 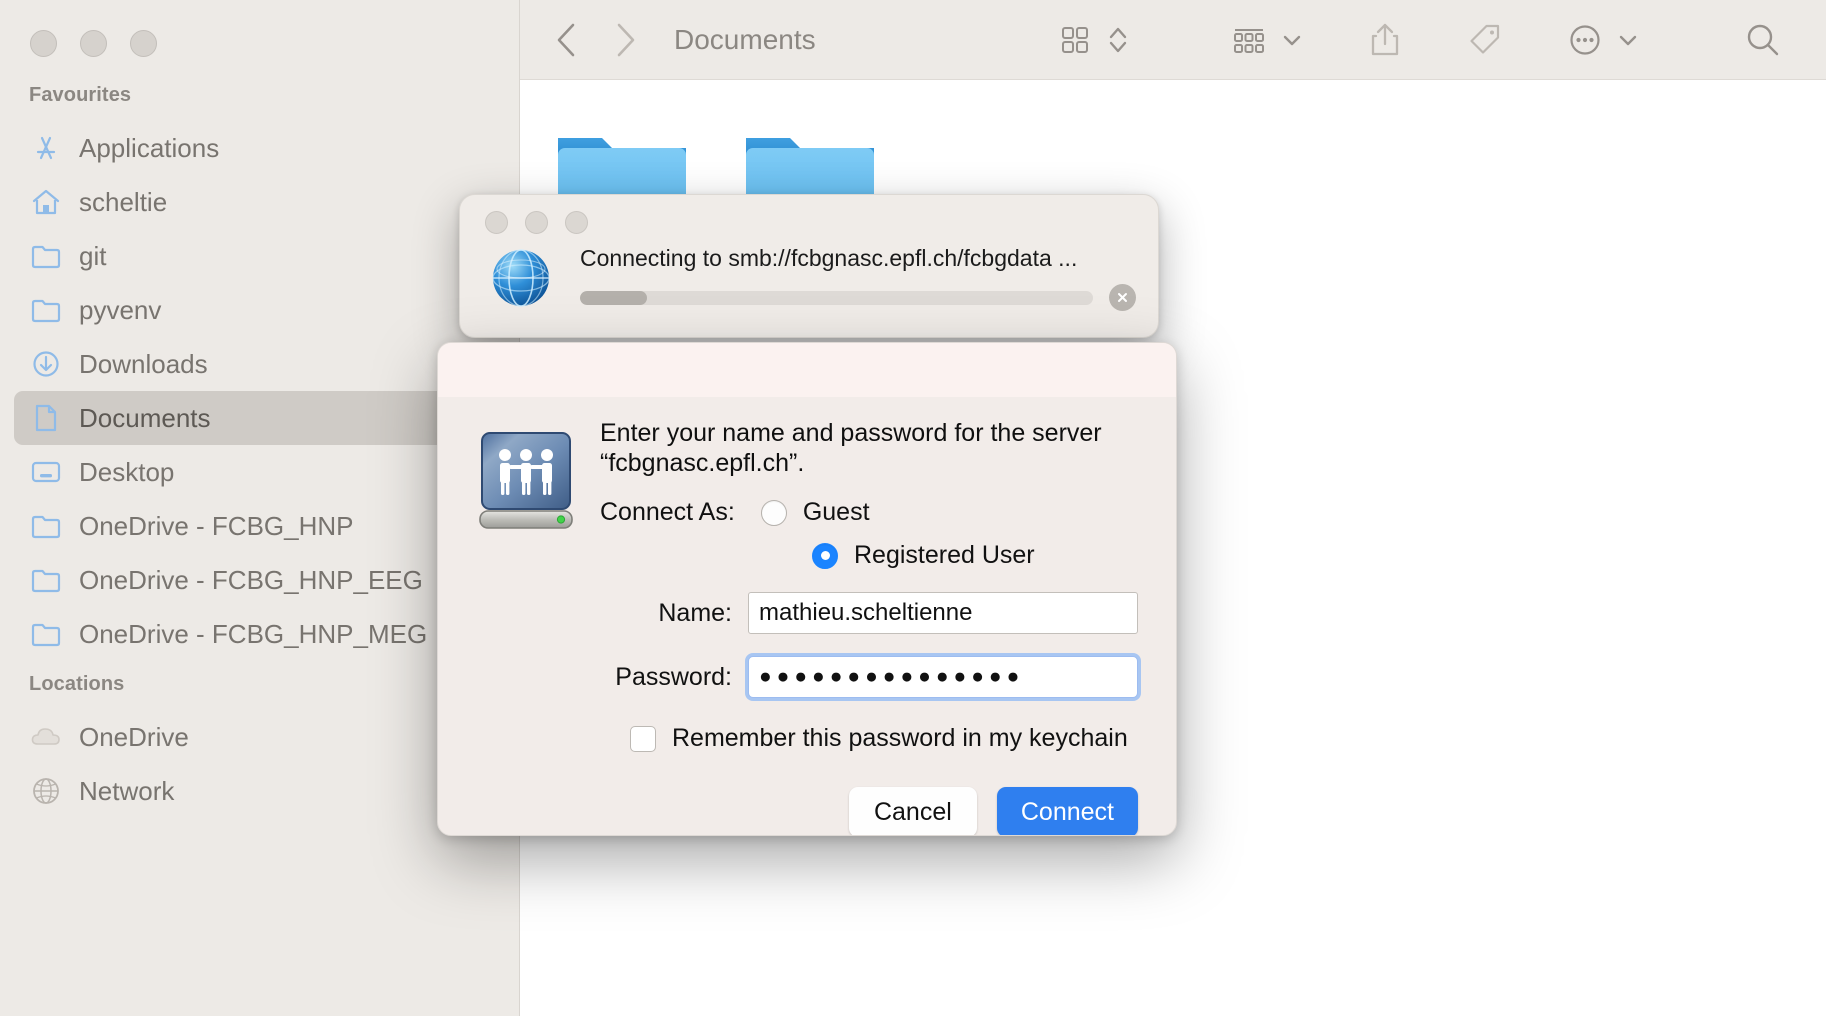 I want to click on sidebar-item-onedrive-fcbg-hnp-meg: OneDrive - FCBG_HNP_MEG, so click(x=259, y=634).